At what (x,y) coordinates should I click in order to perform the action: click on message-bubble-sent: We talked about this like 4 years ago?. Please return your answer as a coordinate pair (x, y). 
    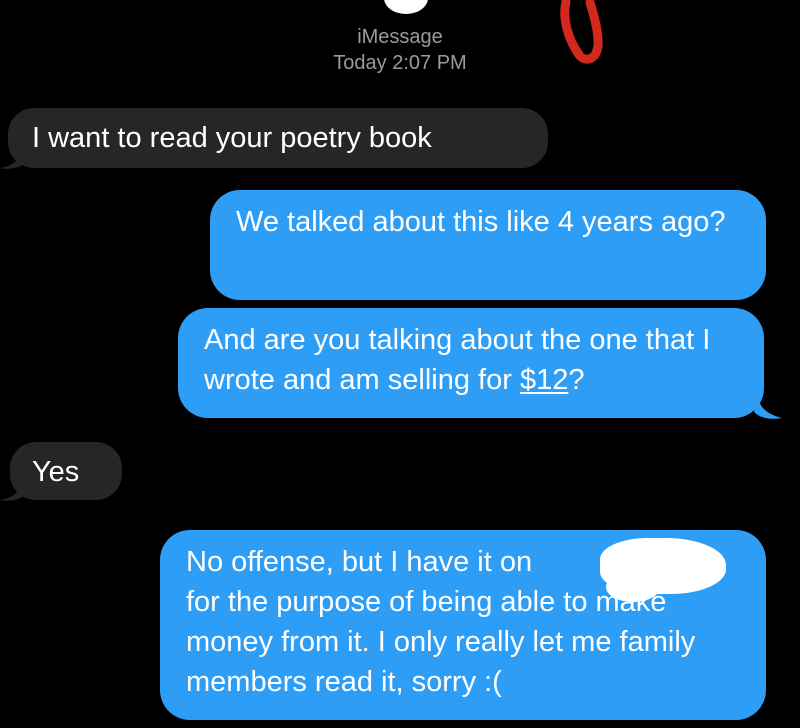
    Looking at the image, I should click on (488, 245).